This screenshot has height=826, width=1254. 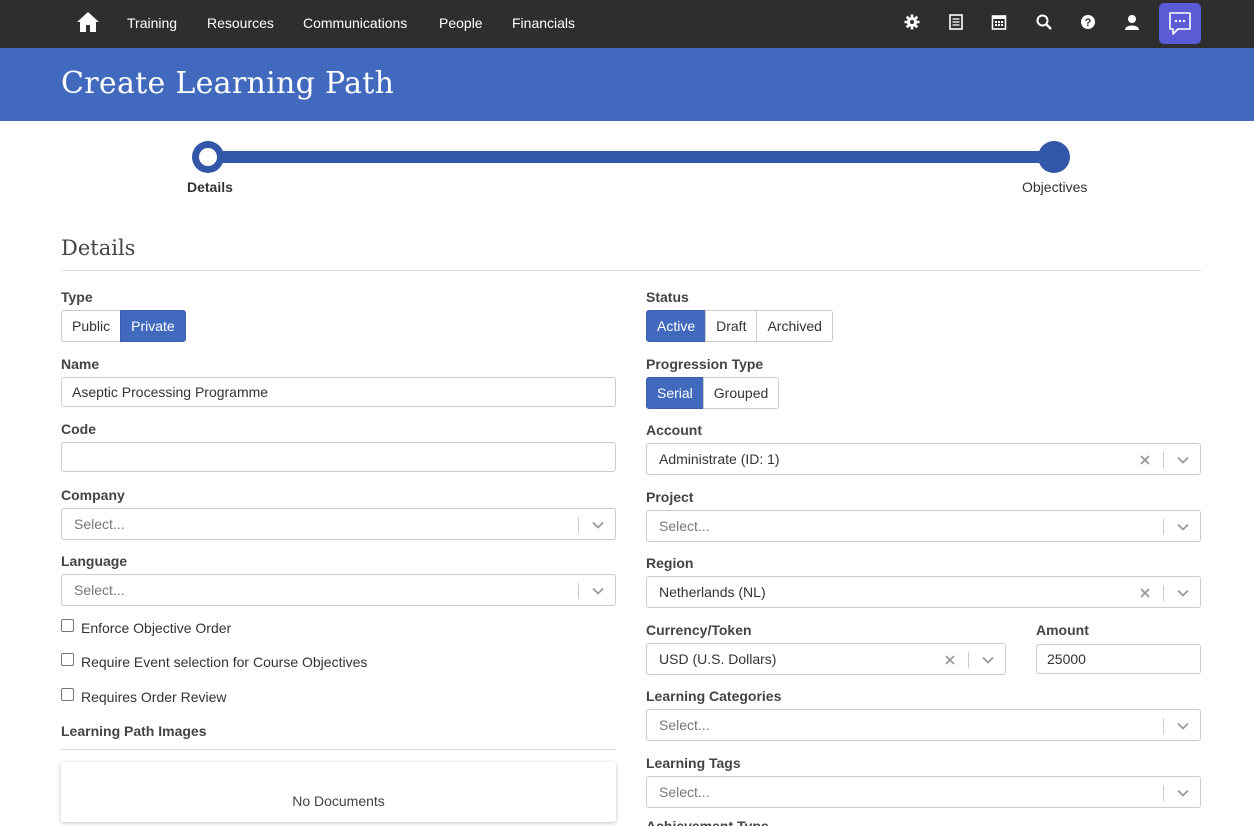 What do you see at coordinates (77, 297) in the screenshot?
I see `type-label: Type` at bounding box center [77, 297].